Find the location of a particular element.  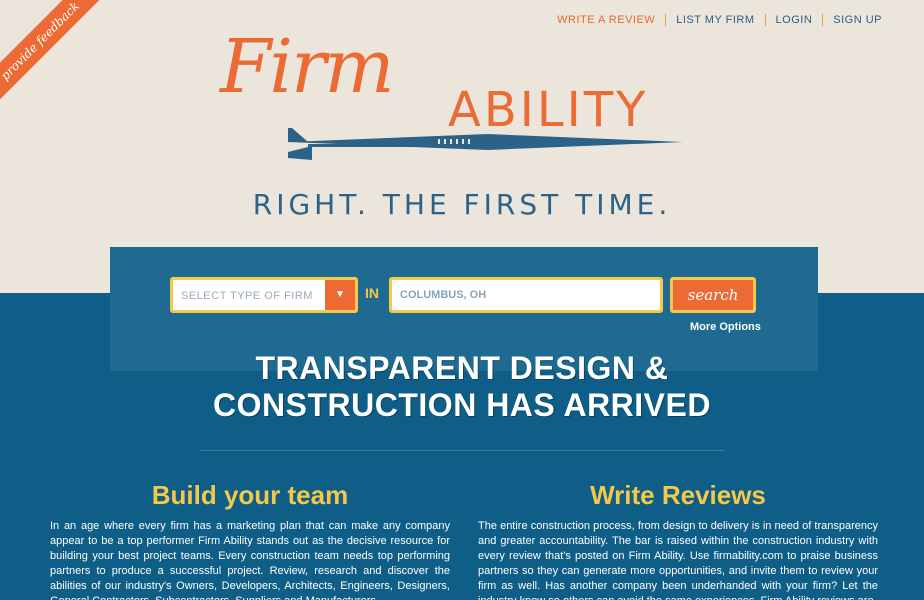

location-input: COLUMBUS, OH is located at coordinates (526, 295).